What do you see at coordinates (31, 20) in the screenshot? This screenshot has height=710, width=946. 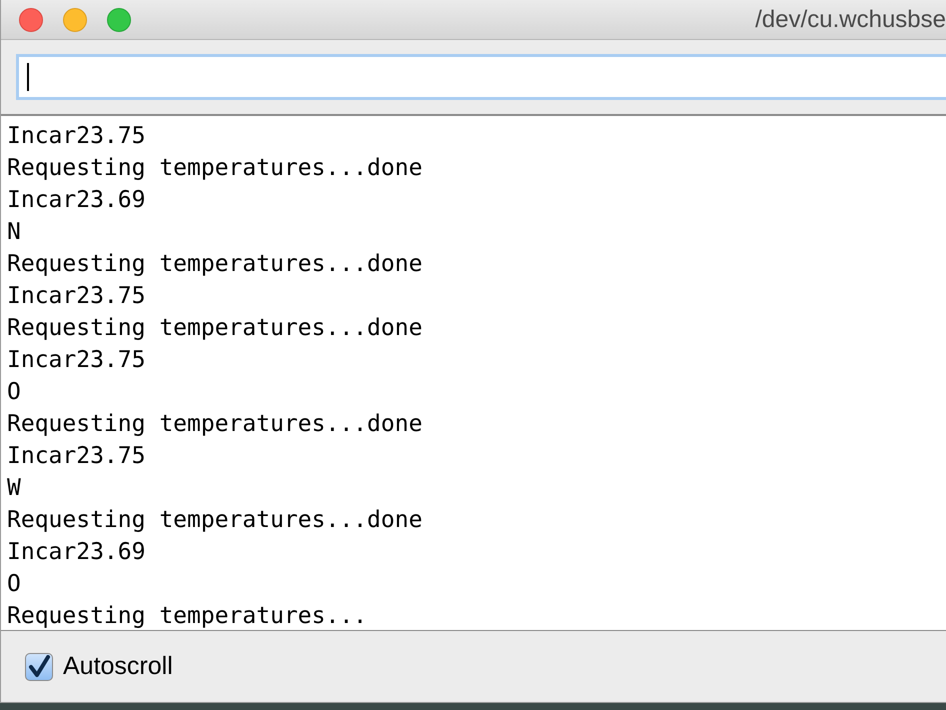 I see `close-icon` at bounding box center [31, 20].